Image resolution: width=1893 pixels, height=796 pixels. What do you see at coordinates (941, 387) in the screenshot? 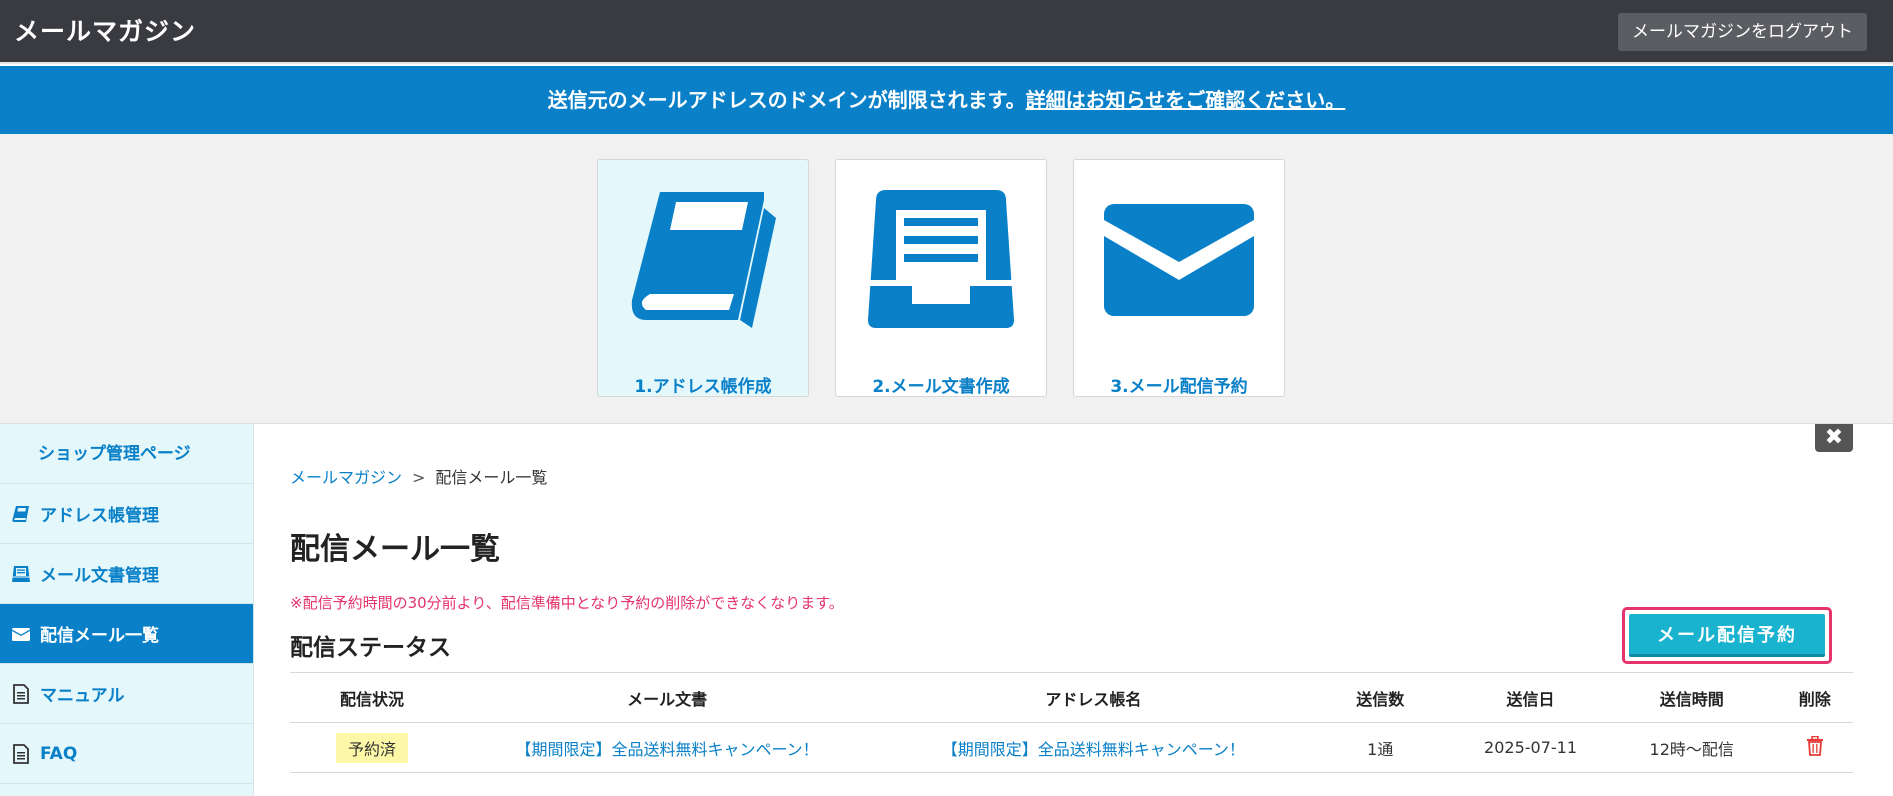
I see `step-label: 2.メール文書作成` at bounding box center [941, 387].